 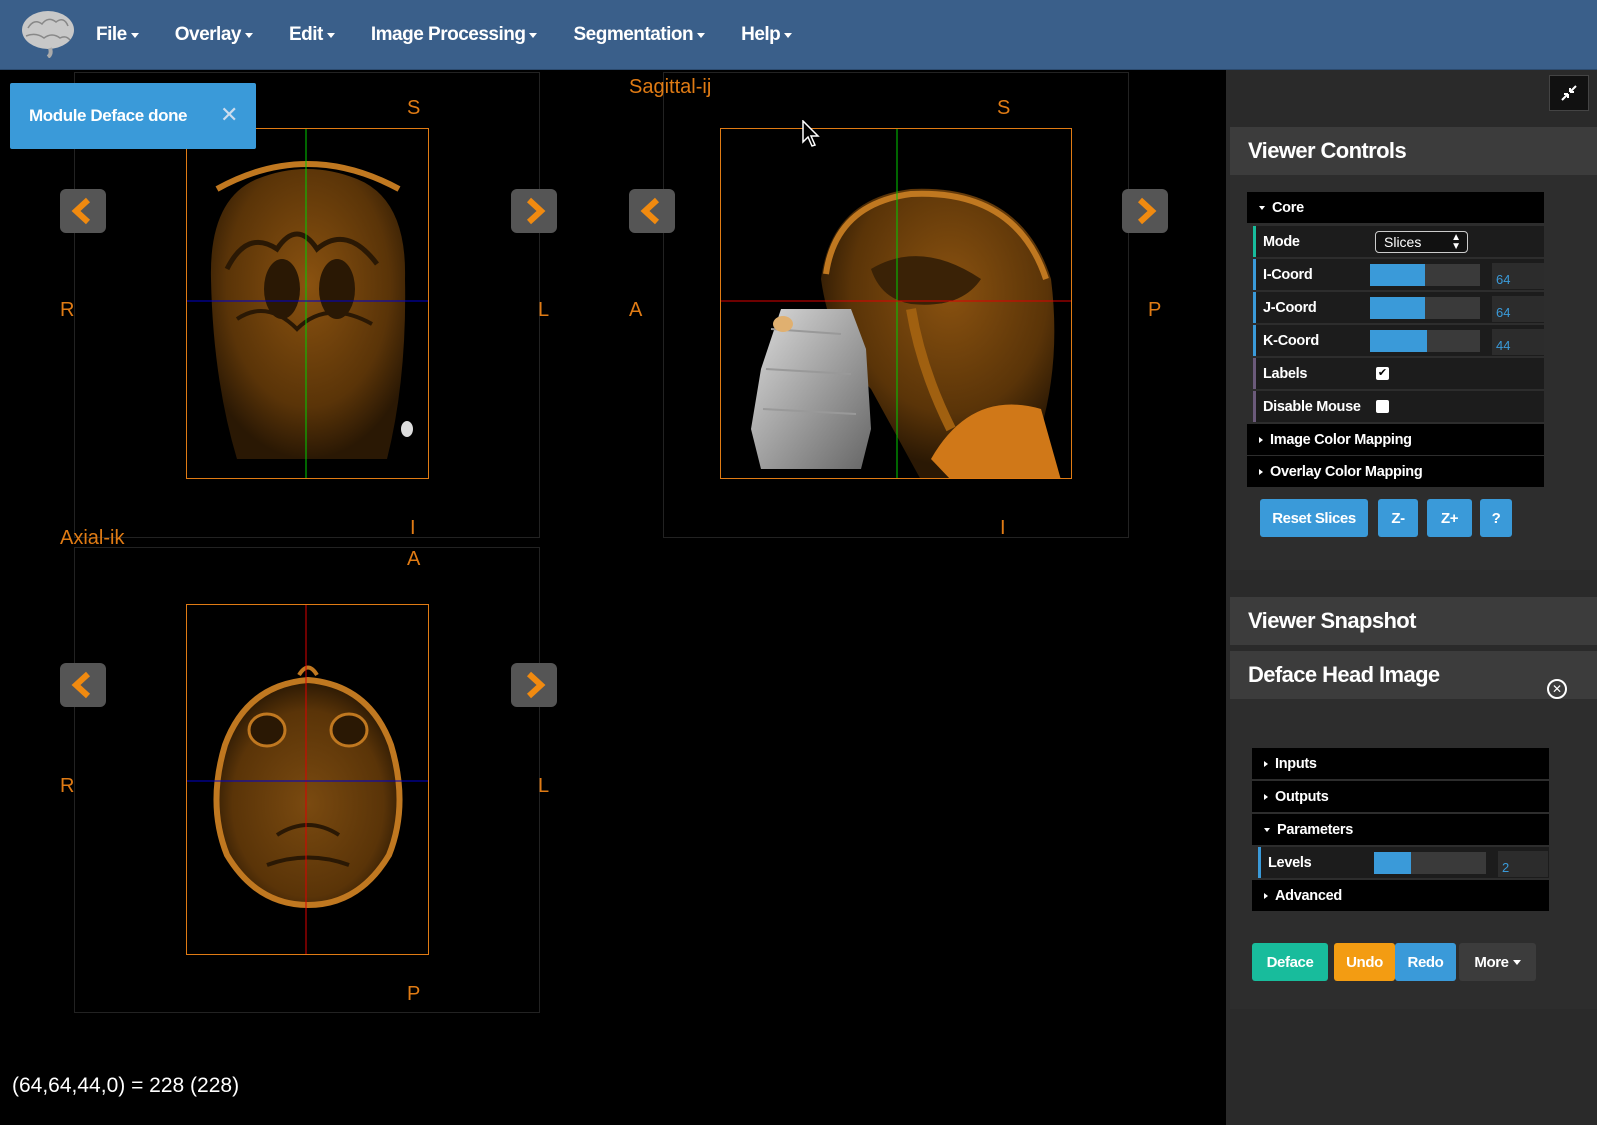 I want to click on viewer-controls-header: Viewer Controls, so click(x=1413, y=151).